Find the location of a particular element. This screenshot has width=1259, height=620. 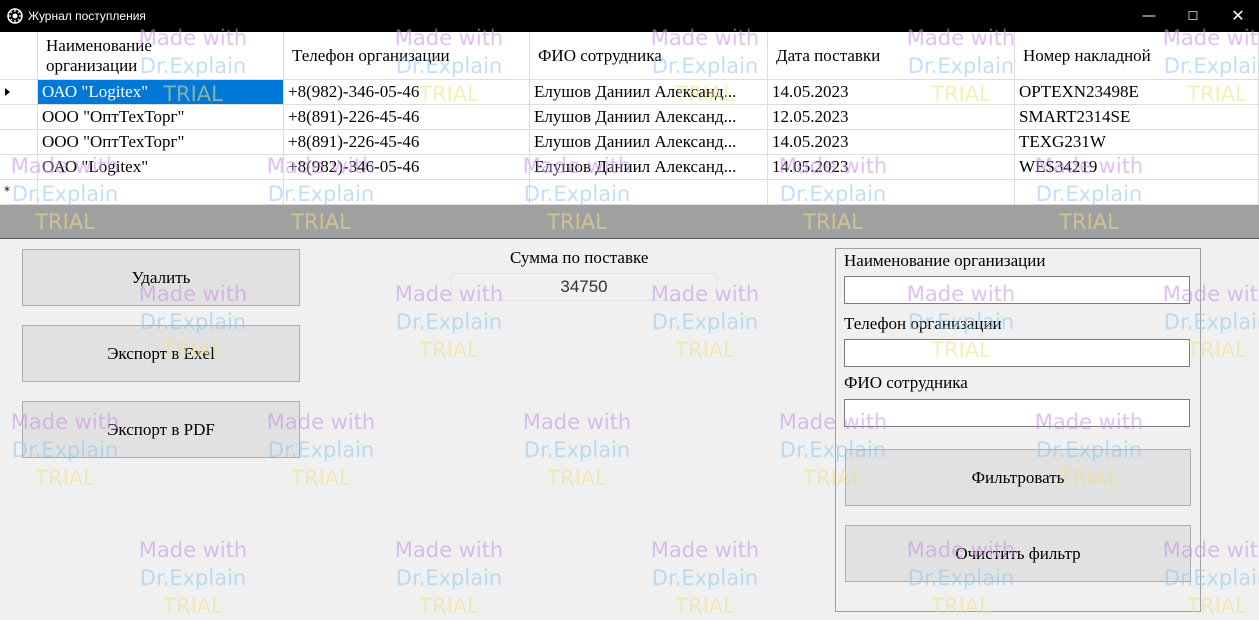

sum-label: Сумма по поставке is located at coordinates (579, 257).